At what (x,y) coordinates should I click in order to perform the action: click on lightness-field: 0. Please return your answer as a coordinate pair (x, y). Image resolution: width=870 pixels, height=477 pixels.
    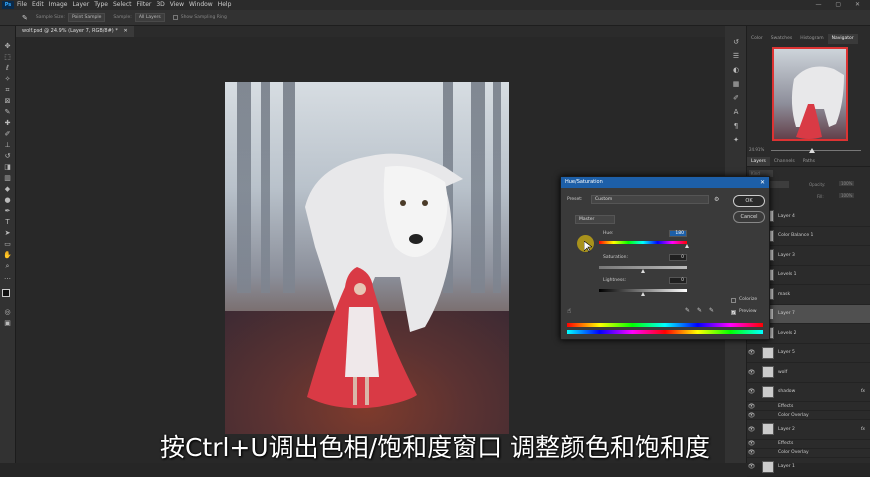
    Looking at the image, I should click on (678, 280).